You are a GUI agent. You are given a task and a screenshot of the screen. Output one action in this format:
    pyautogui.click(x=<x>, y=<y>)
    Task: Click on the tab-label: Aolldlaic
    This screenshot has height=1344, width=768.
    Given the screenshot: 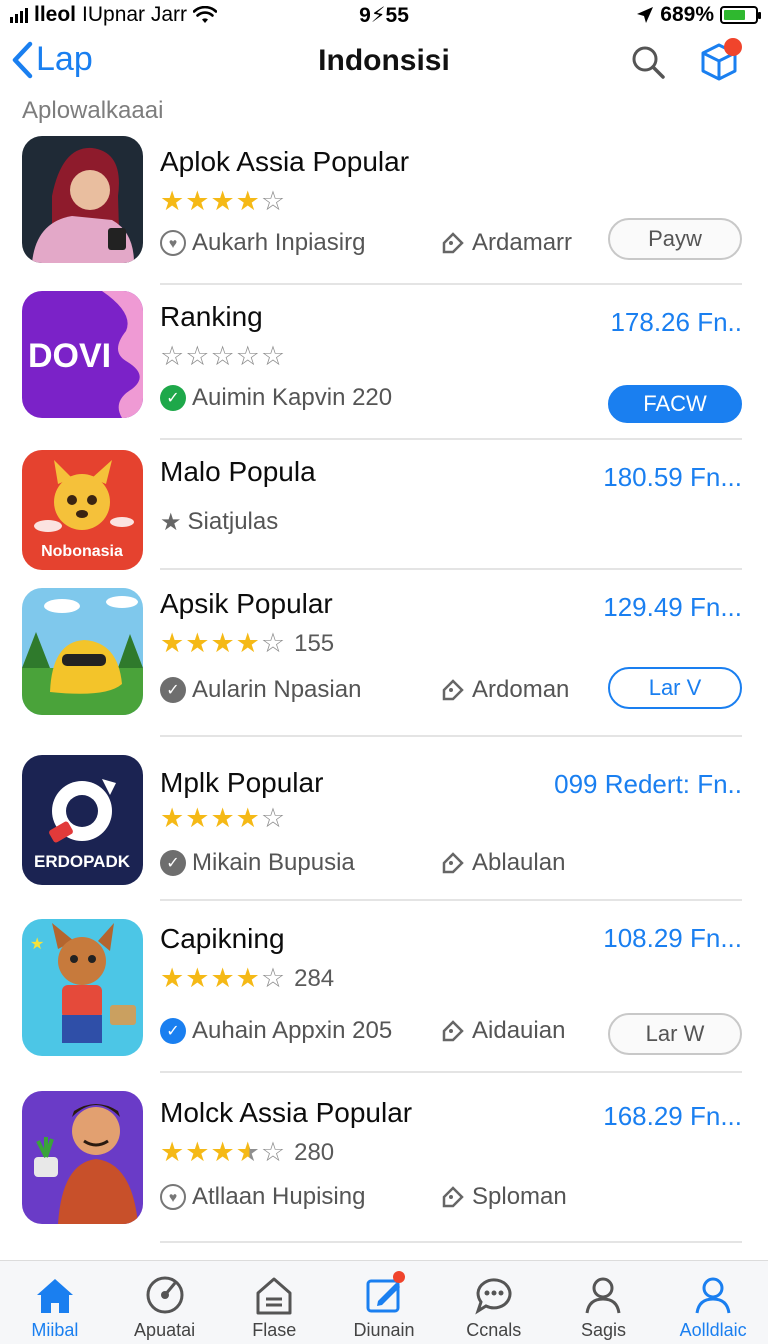 What is the action you would take?
    pyautogui.click(x=713, y=1330)
    